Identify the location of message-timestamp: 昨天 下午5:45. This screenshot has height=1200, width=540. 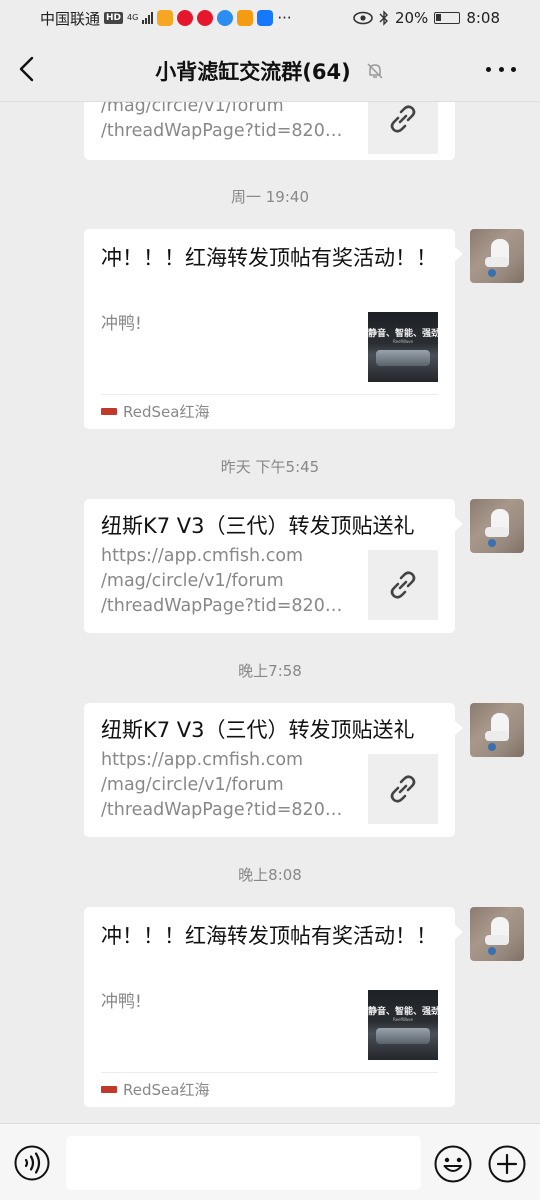
(270, 467).